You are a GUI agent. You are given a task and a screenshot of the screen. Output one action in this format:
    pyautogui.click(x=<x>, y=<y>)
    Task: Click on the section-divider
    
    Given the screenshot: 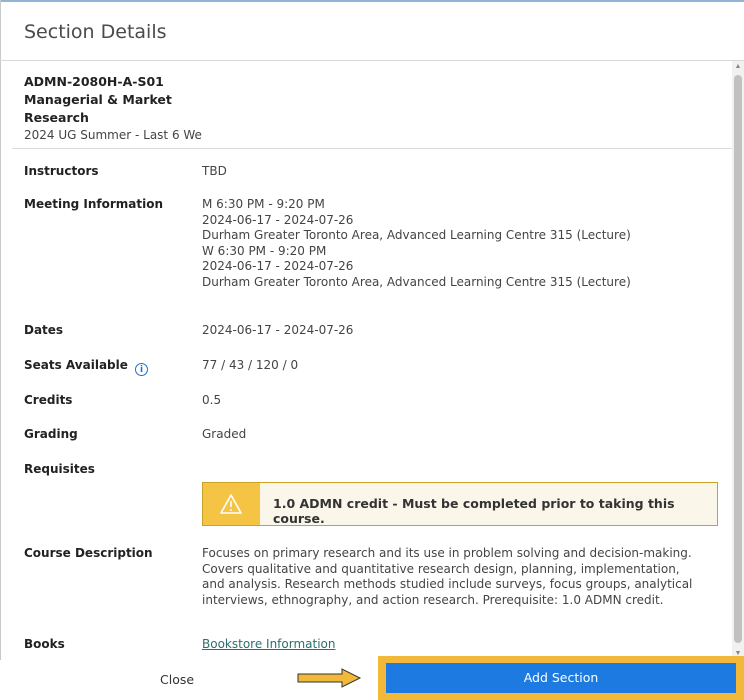 What is the action you would take?
    pyautogui.click(x=372, y=148)
    